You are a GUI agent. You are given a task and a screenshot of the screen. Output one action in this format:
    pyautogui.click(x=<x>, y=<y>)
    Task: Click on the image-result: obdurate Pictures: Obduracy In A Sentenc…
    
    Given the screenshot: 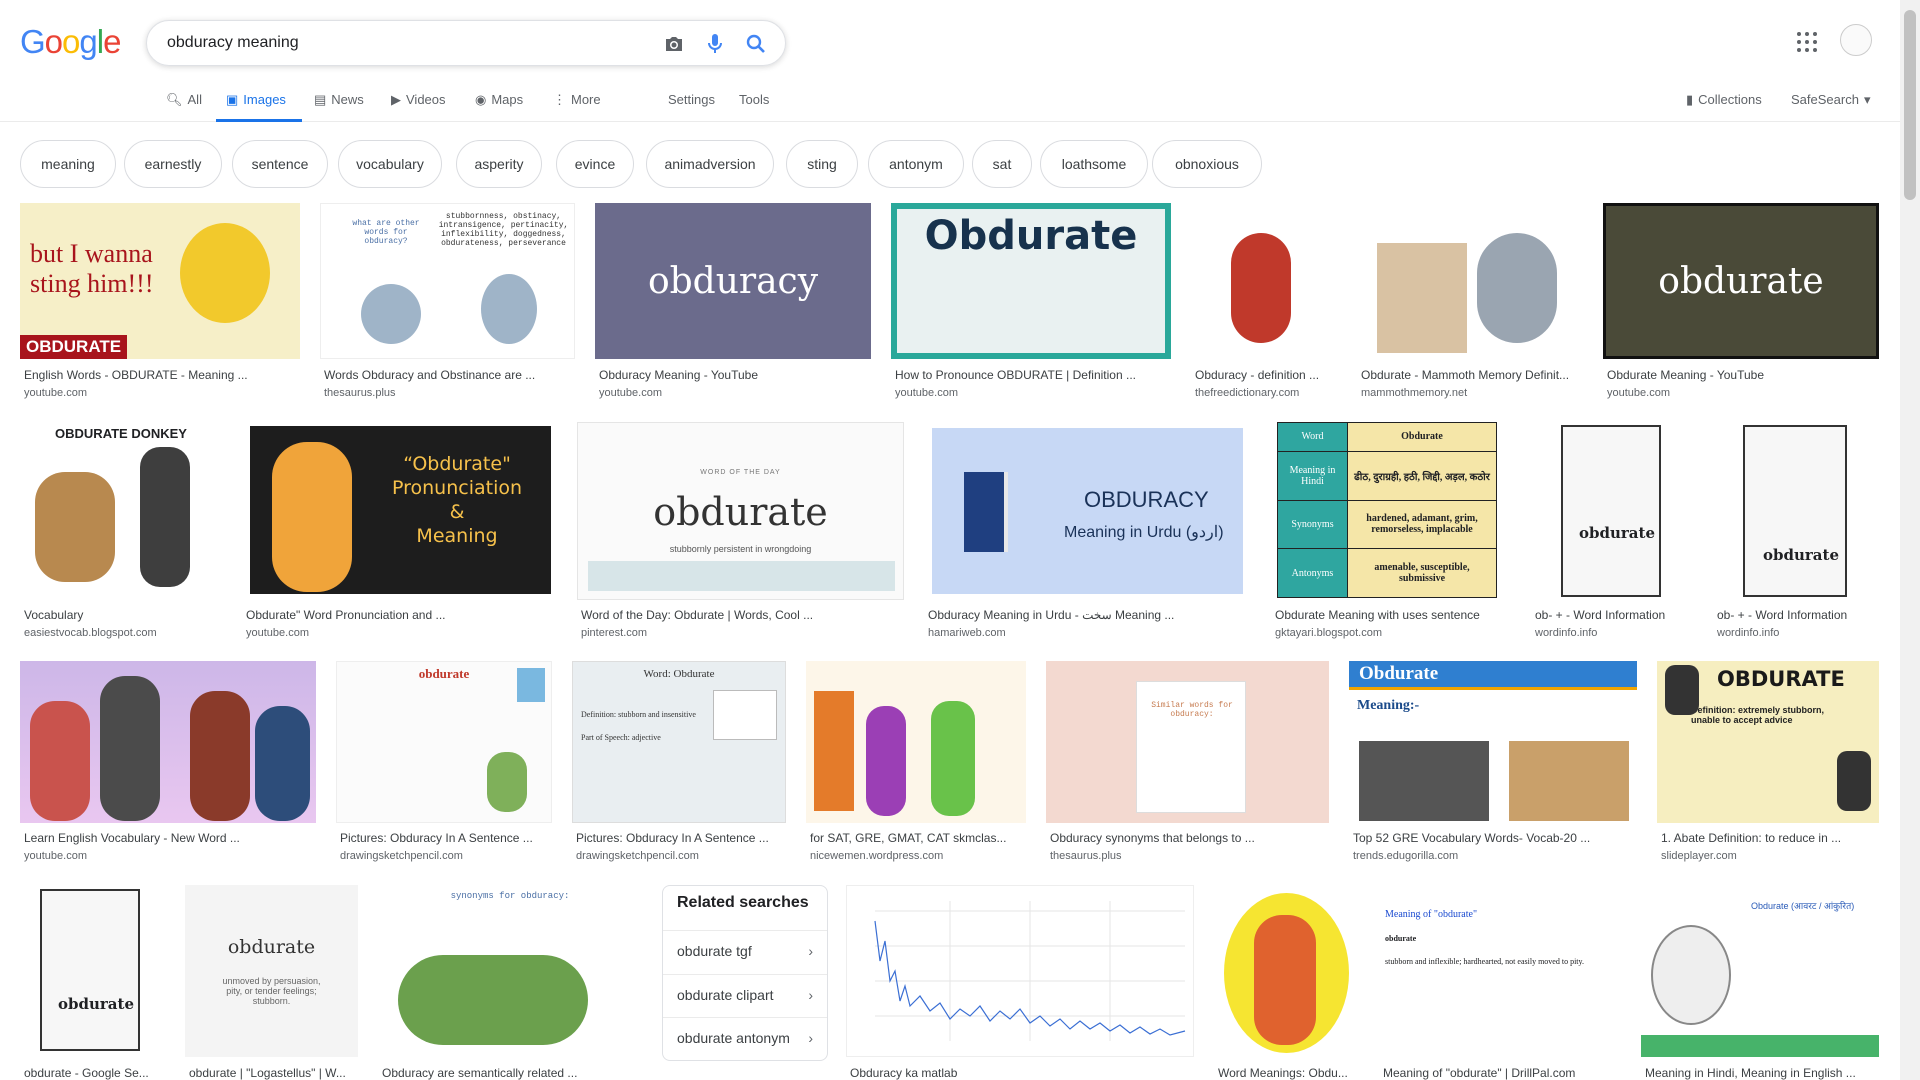 What is the action you would take?
    pyautogui.click(x=444, y=764)
    